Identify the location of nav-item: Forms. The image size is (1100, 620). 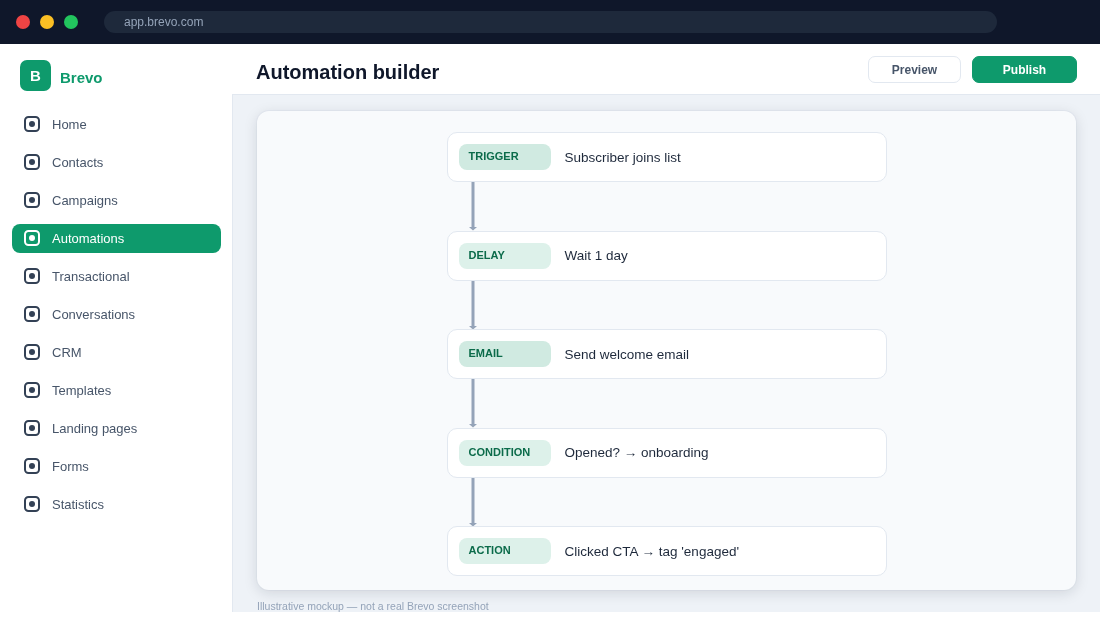
(116, 466).